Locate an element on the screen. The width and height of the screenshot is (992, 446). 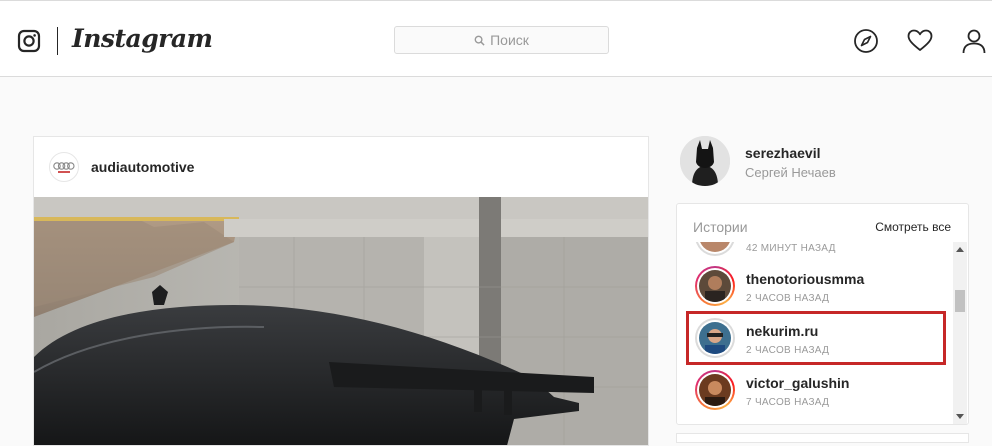
post-author-username: audiautomotive is located at coordinates (142, 167).